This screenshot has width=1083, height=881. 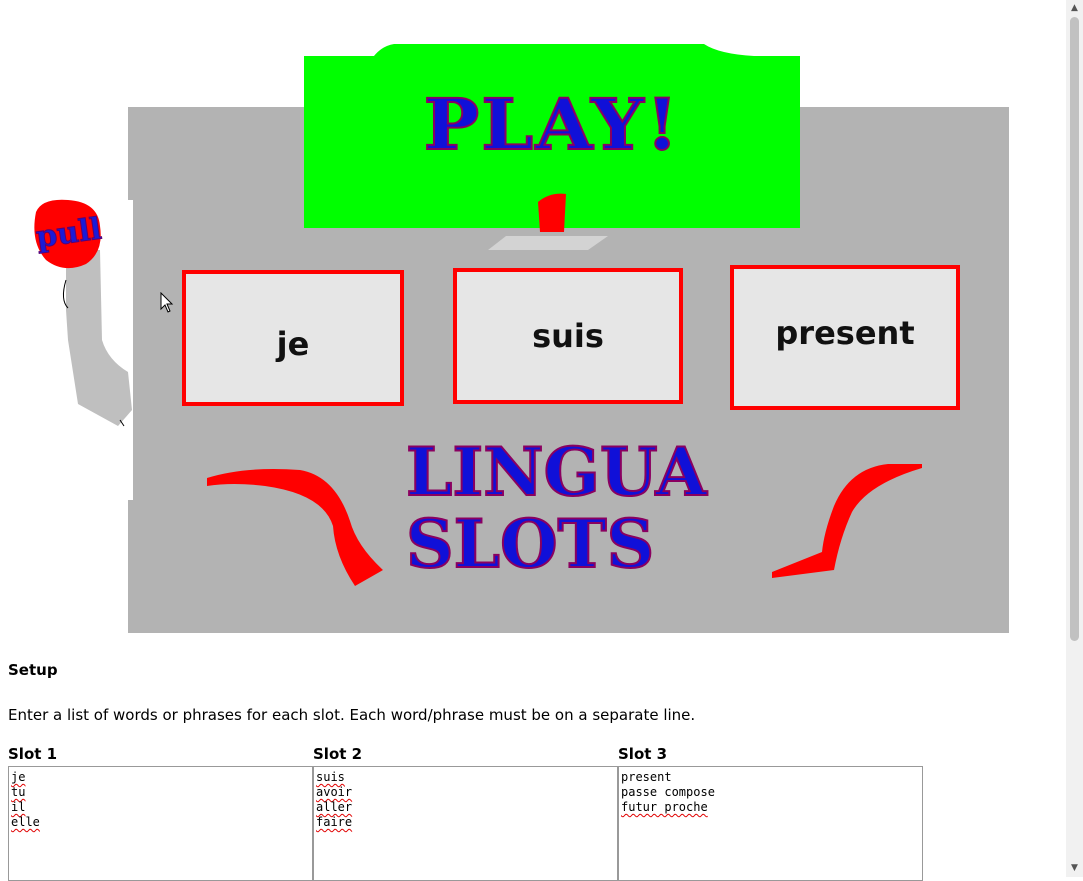 What do you see at coordinates (548, 221) in the screenshot?
I see `play-tray` at bounding box center [548, 221].